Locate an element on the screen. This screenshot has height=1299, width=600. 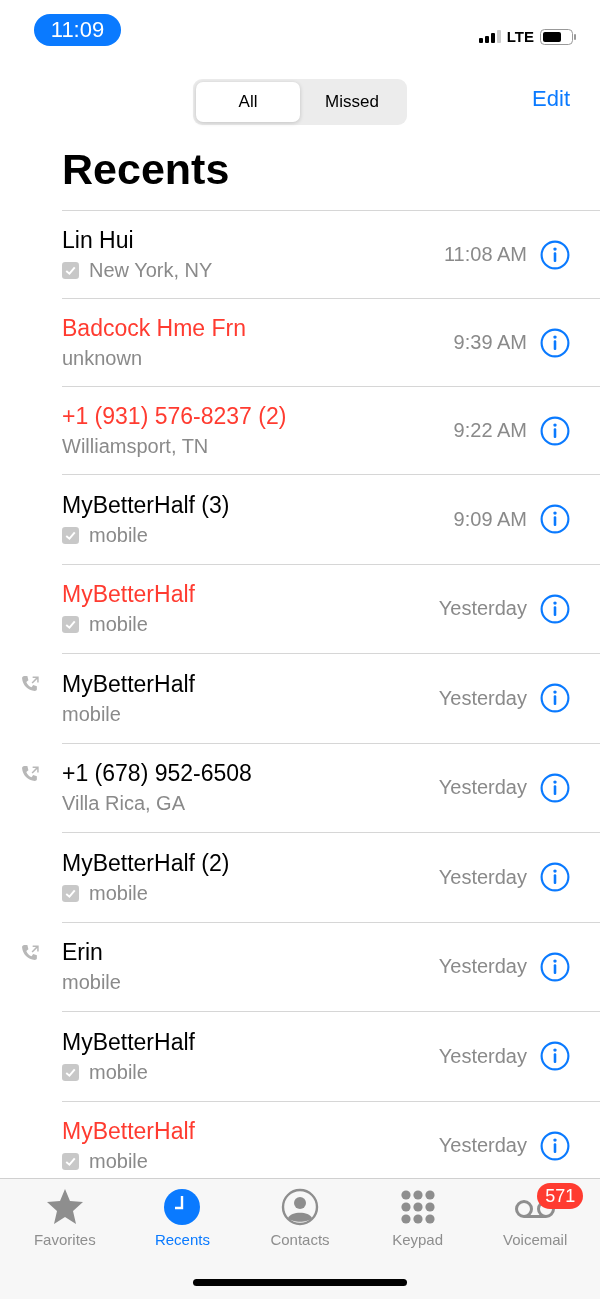
clock-icon is located at coordinates (182, 1207).